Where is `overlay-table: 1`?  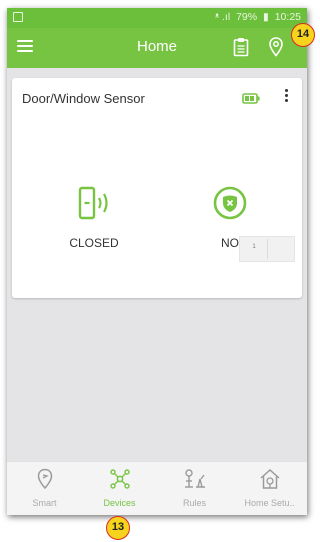 overlay-table: 1 is located at coordinates (267, 249).